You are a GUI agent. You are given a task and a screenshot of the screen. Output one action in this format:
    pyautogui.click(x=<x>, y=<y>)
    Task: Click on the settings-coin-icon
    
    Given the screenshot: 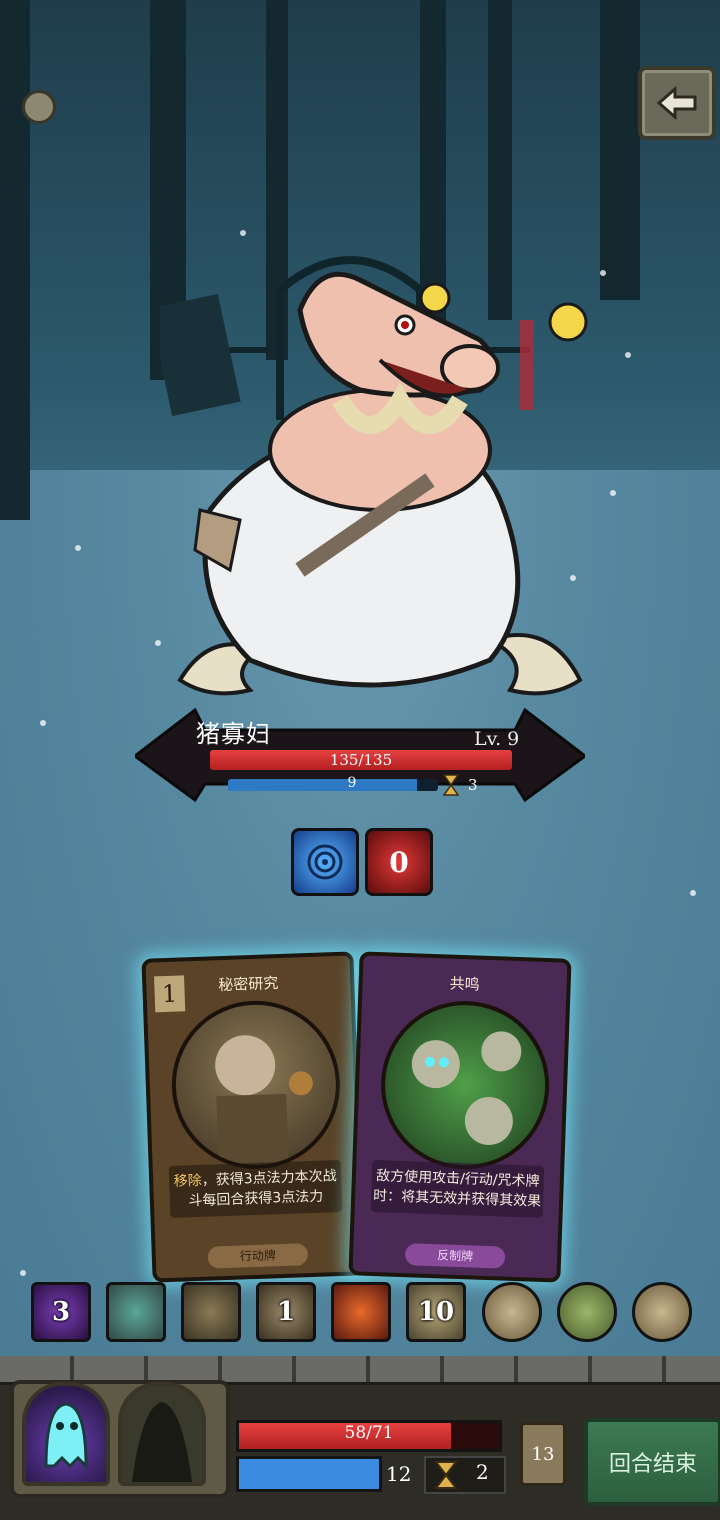 What is the action you would take?
    pyautogui.click(x=39, y=107)
    